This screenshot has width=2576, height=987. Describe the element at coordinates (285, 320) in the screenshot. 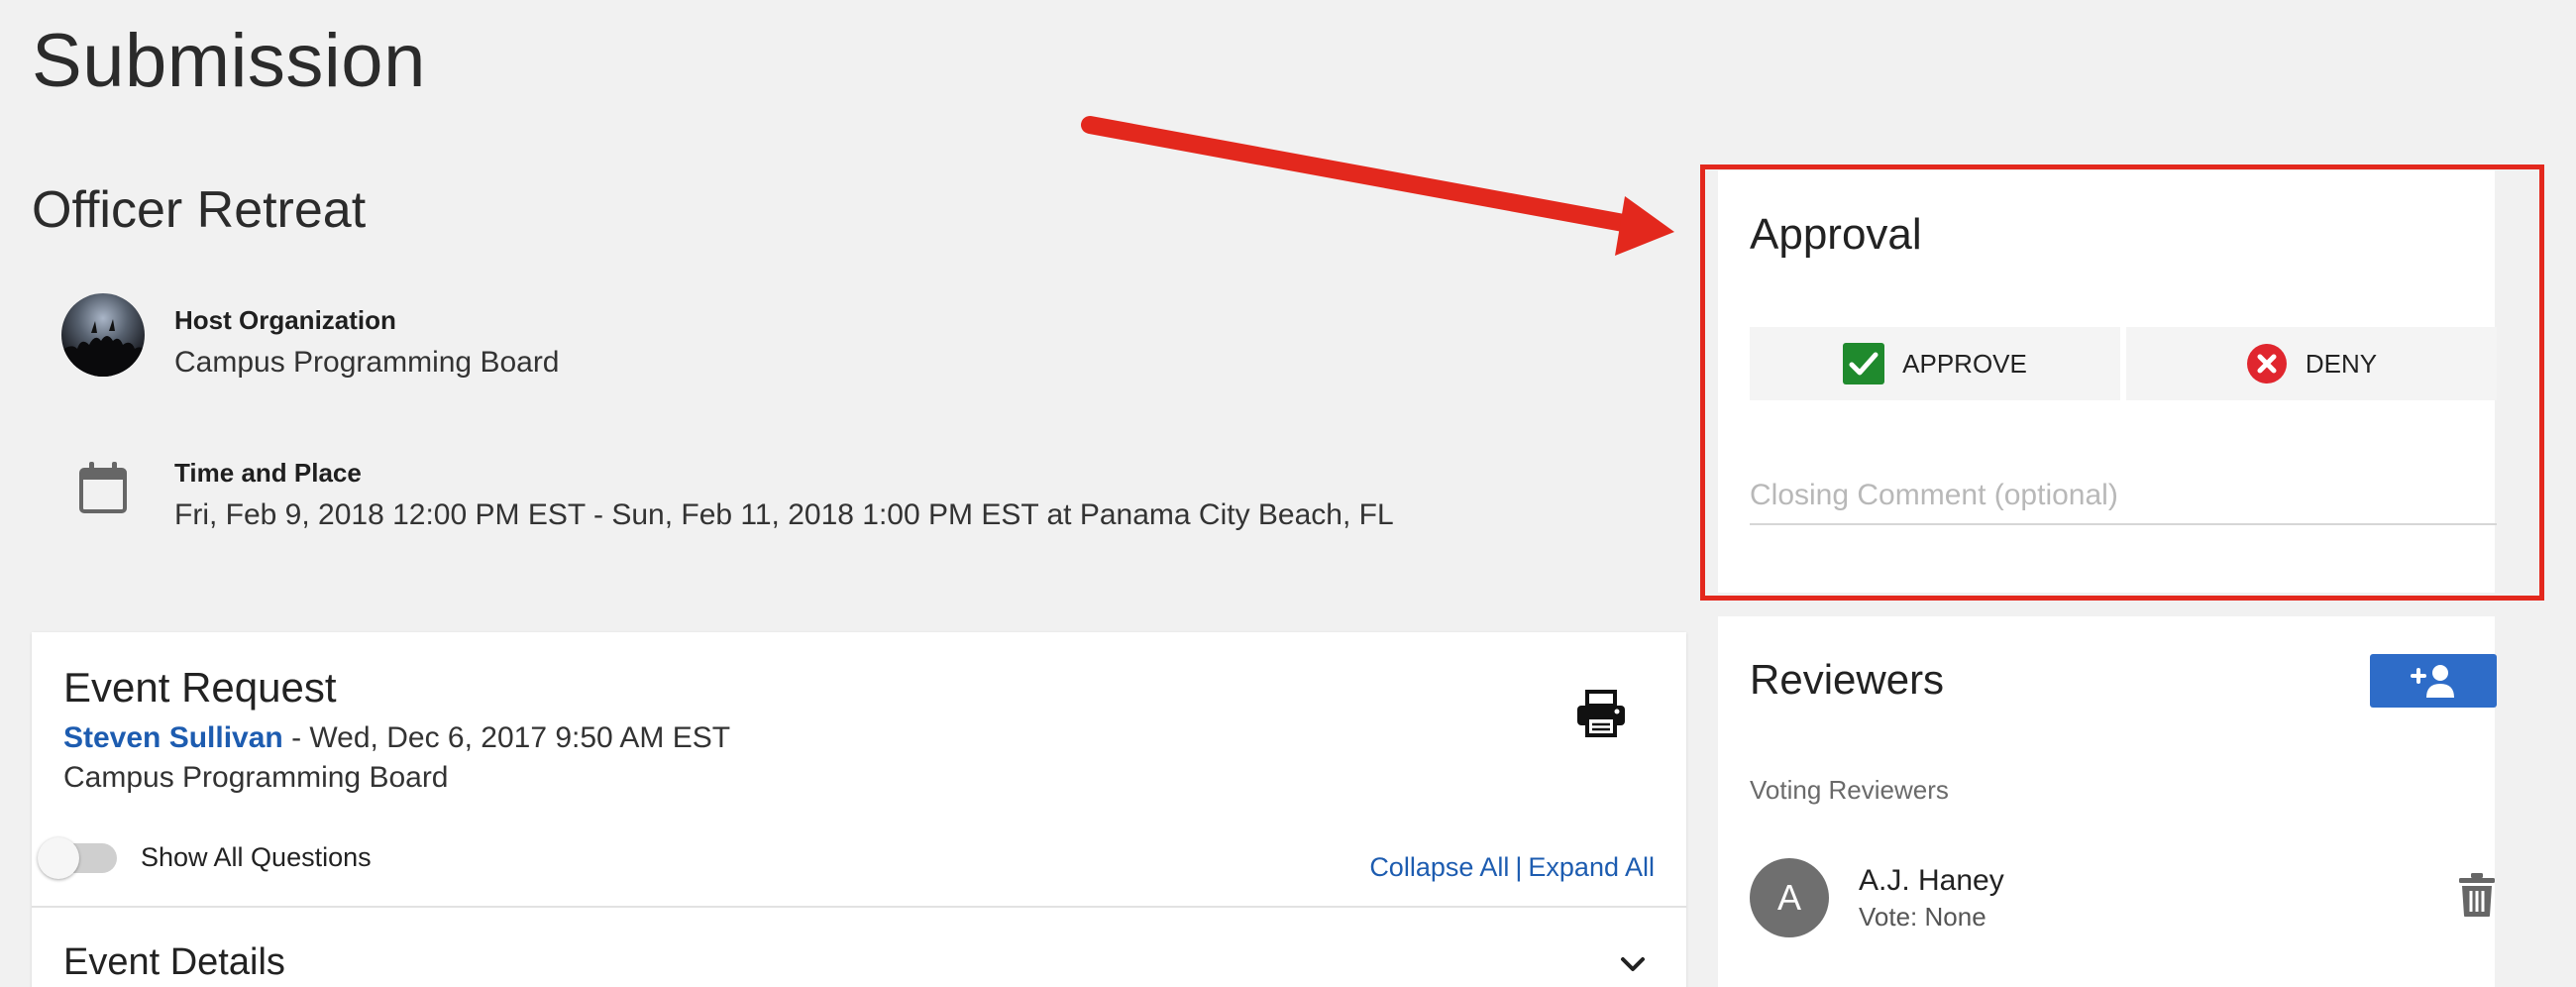

I see `host-organization-label: Host Organization` at that location.